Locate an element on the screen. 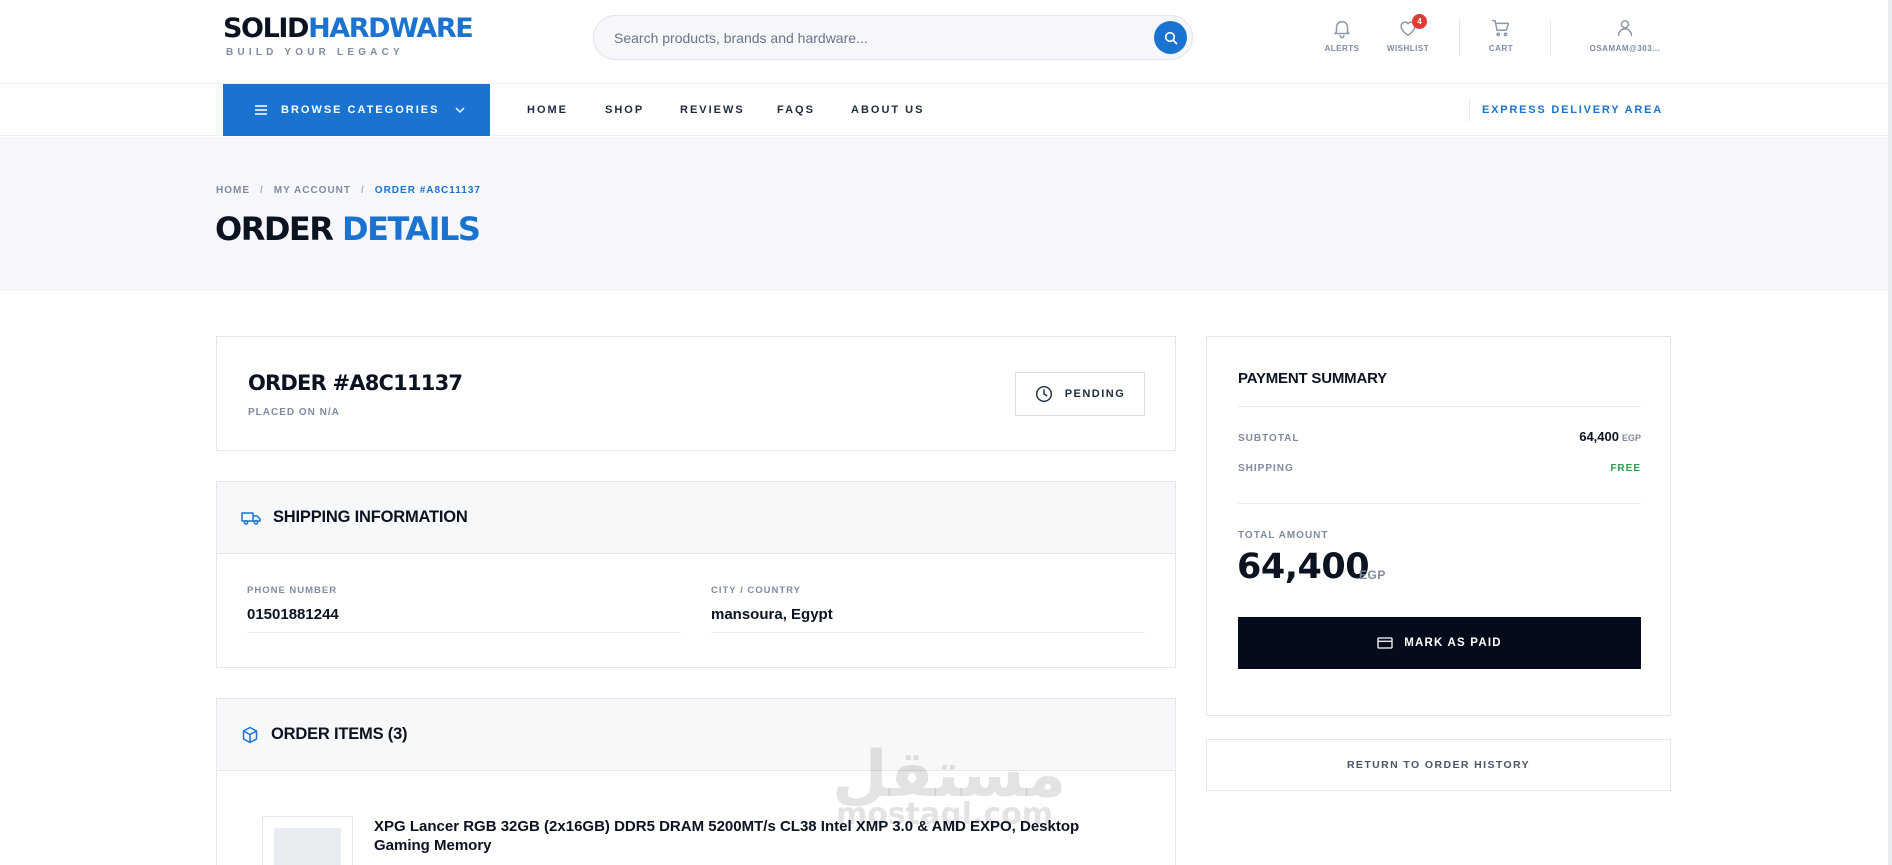 The width and height of the screenshot is (1892, 865). order-items-header: ORDER ITEMS (3) is located at coordinates (696, 735).